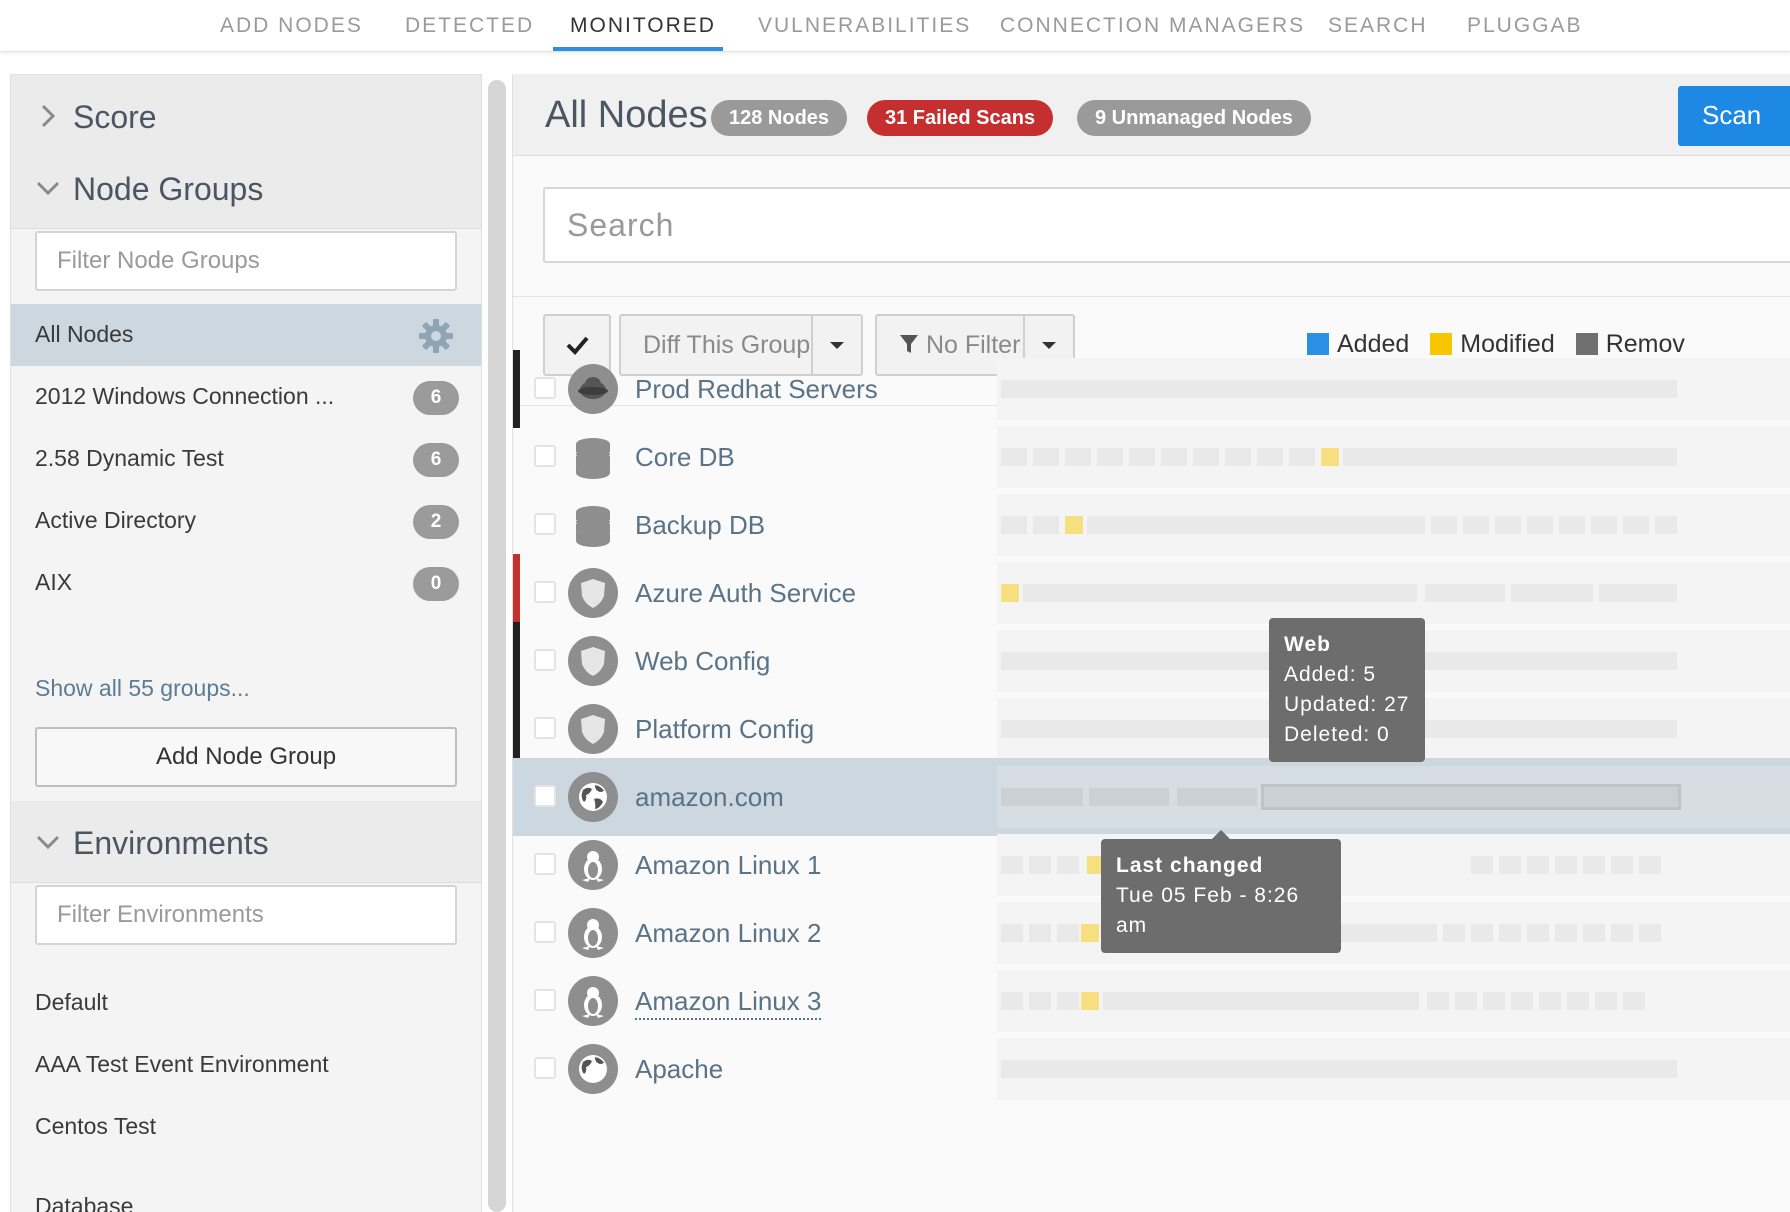 The image size is (1790, 1212). I want to click on node-name: Platform Config, so click(724, 729).